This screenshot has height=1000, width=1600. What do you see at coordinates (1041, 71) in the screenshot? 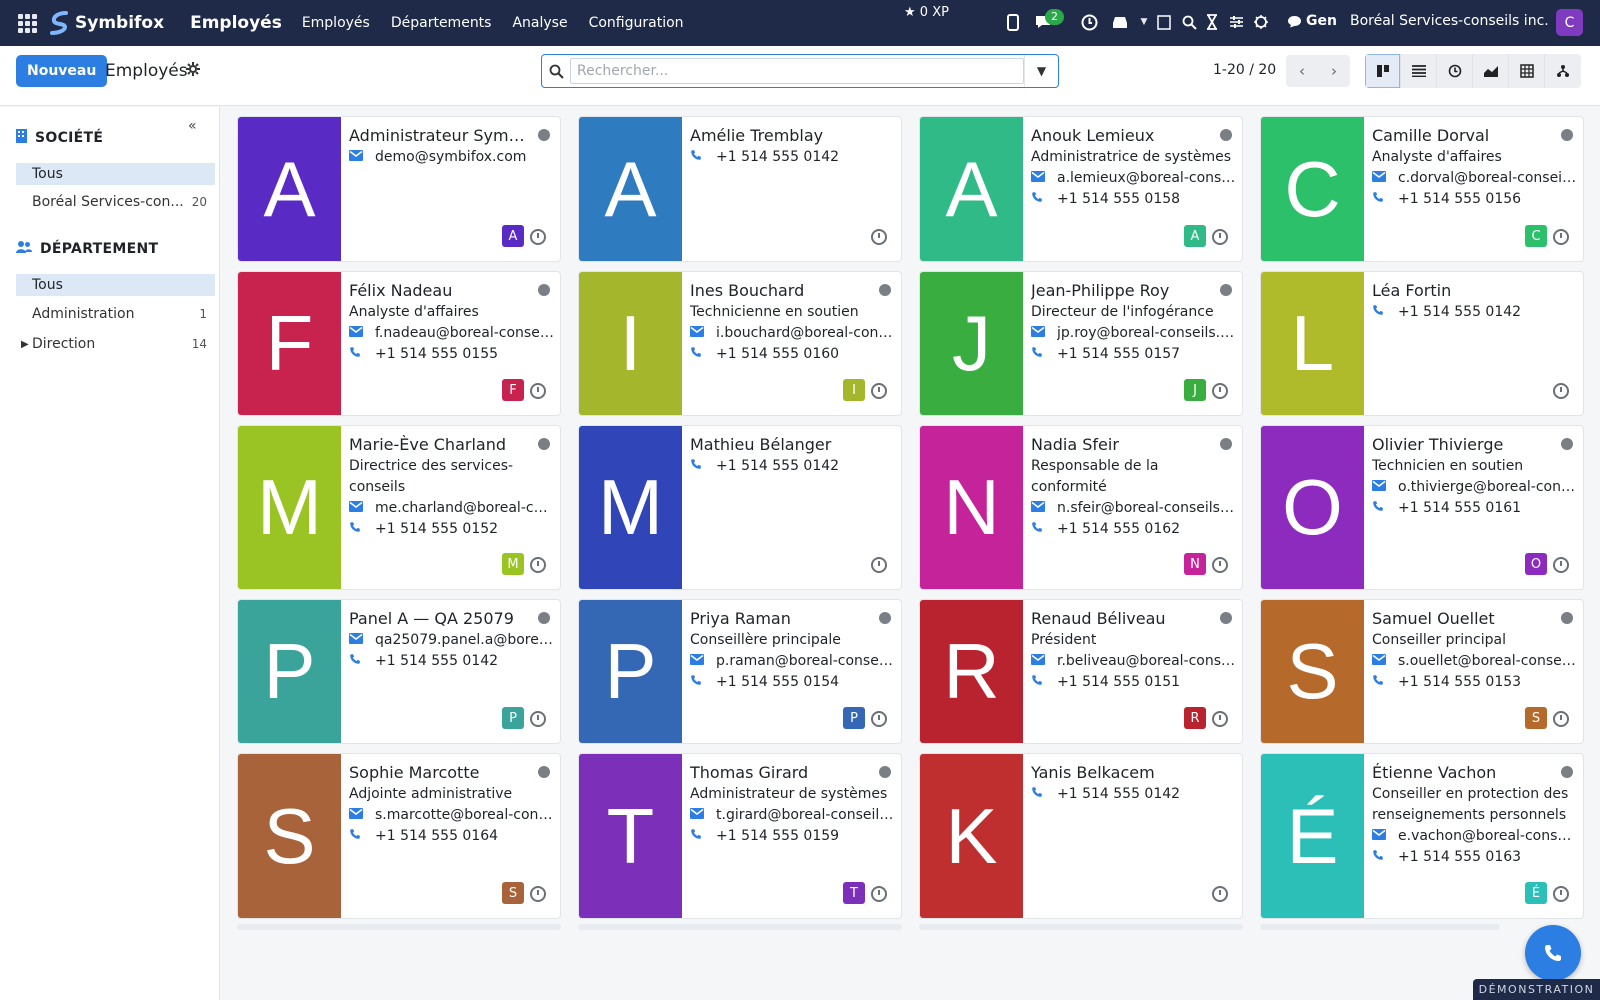
I see `search-options-caret-icon: ▼` at bounding box center [1041, 71].